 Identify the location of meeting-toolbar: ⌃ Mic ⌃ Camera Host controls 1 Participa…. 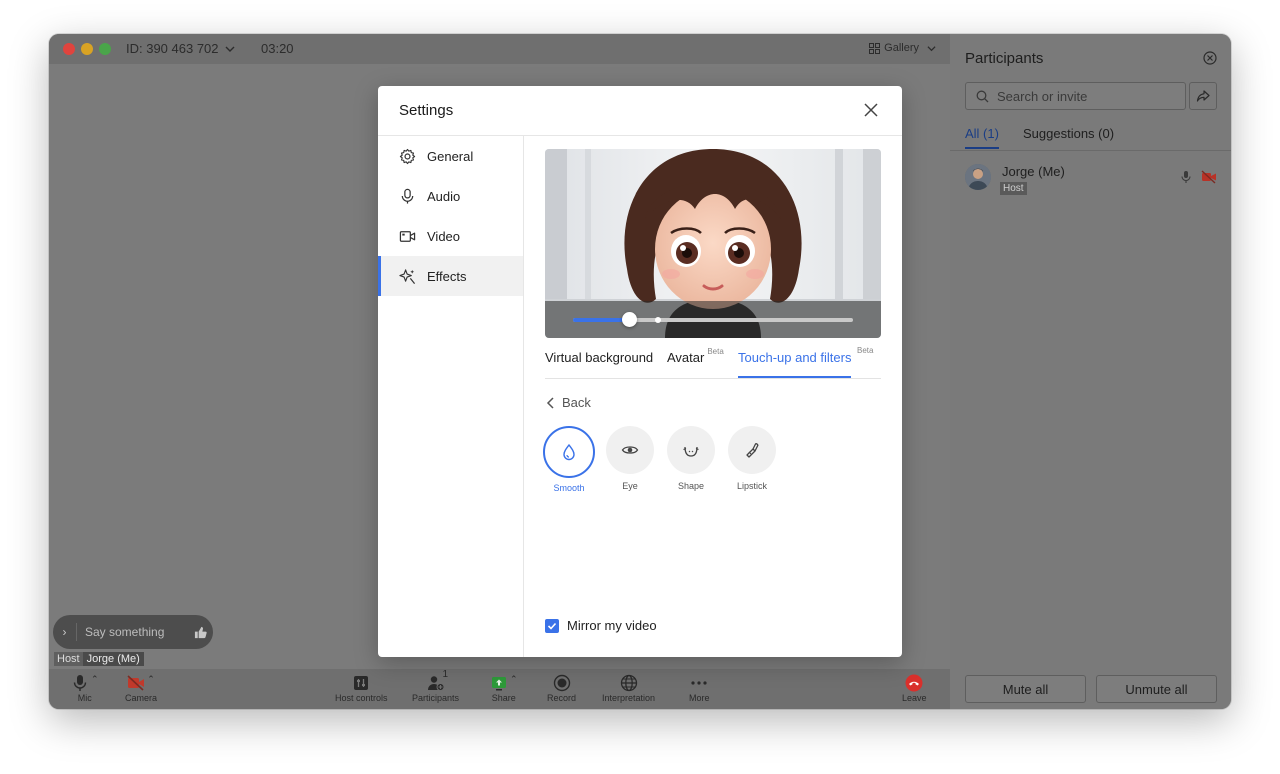
(499, 689).